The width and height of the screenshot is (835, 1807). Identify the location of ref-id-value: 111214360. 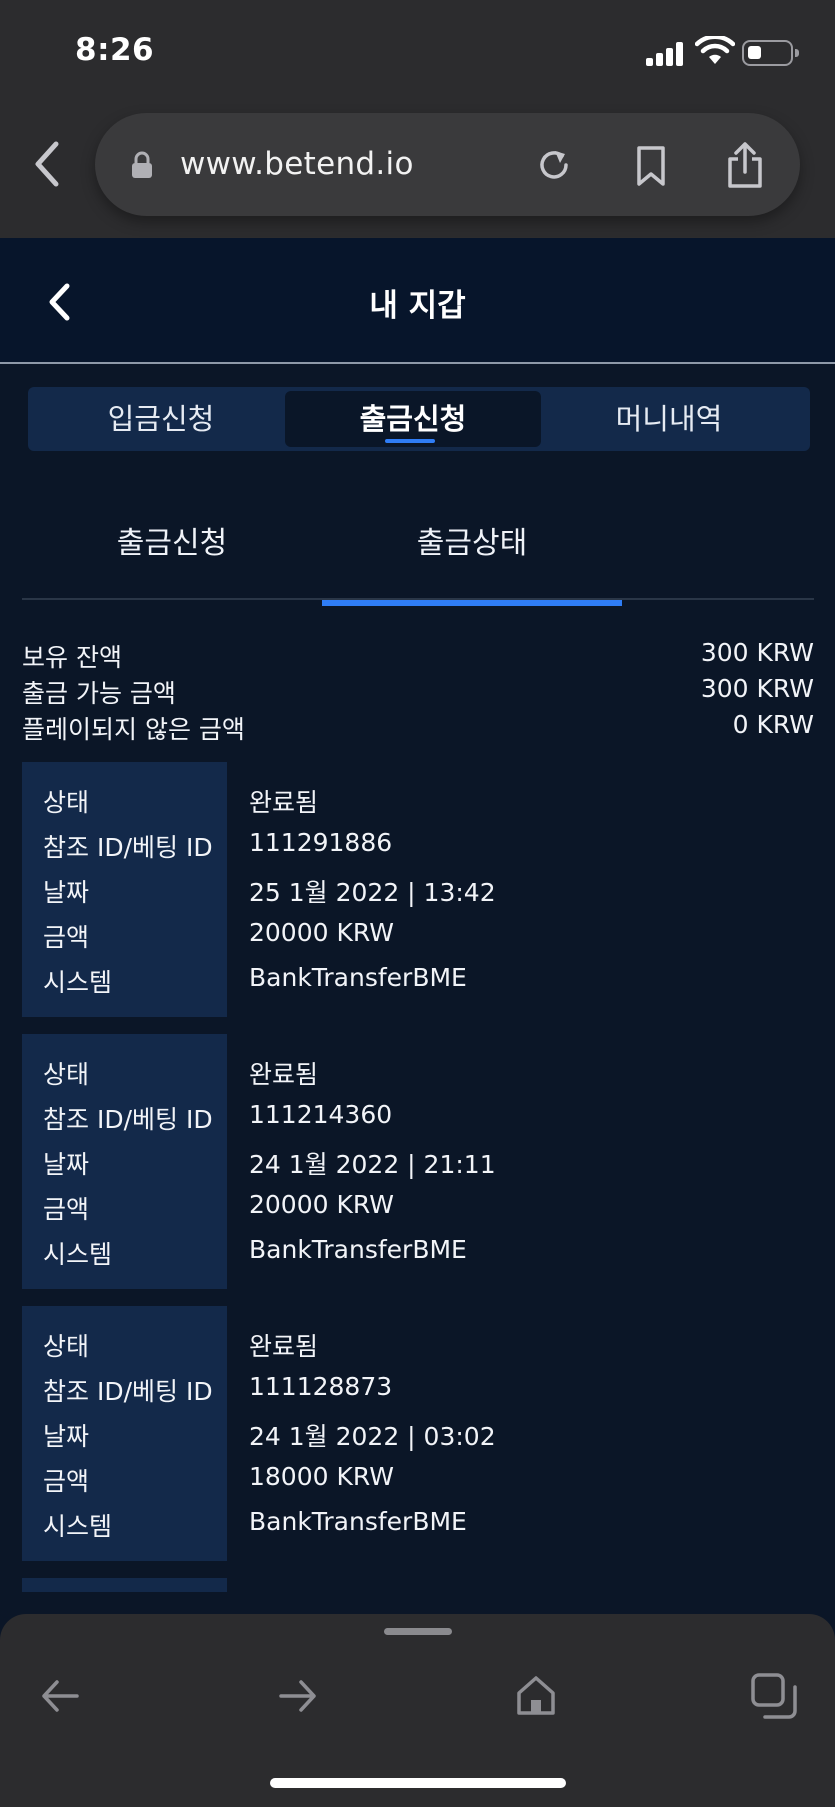
(321, 1114).